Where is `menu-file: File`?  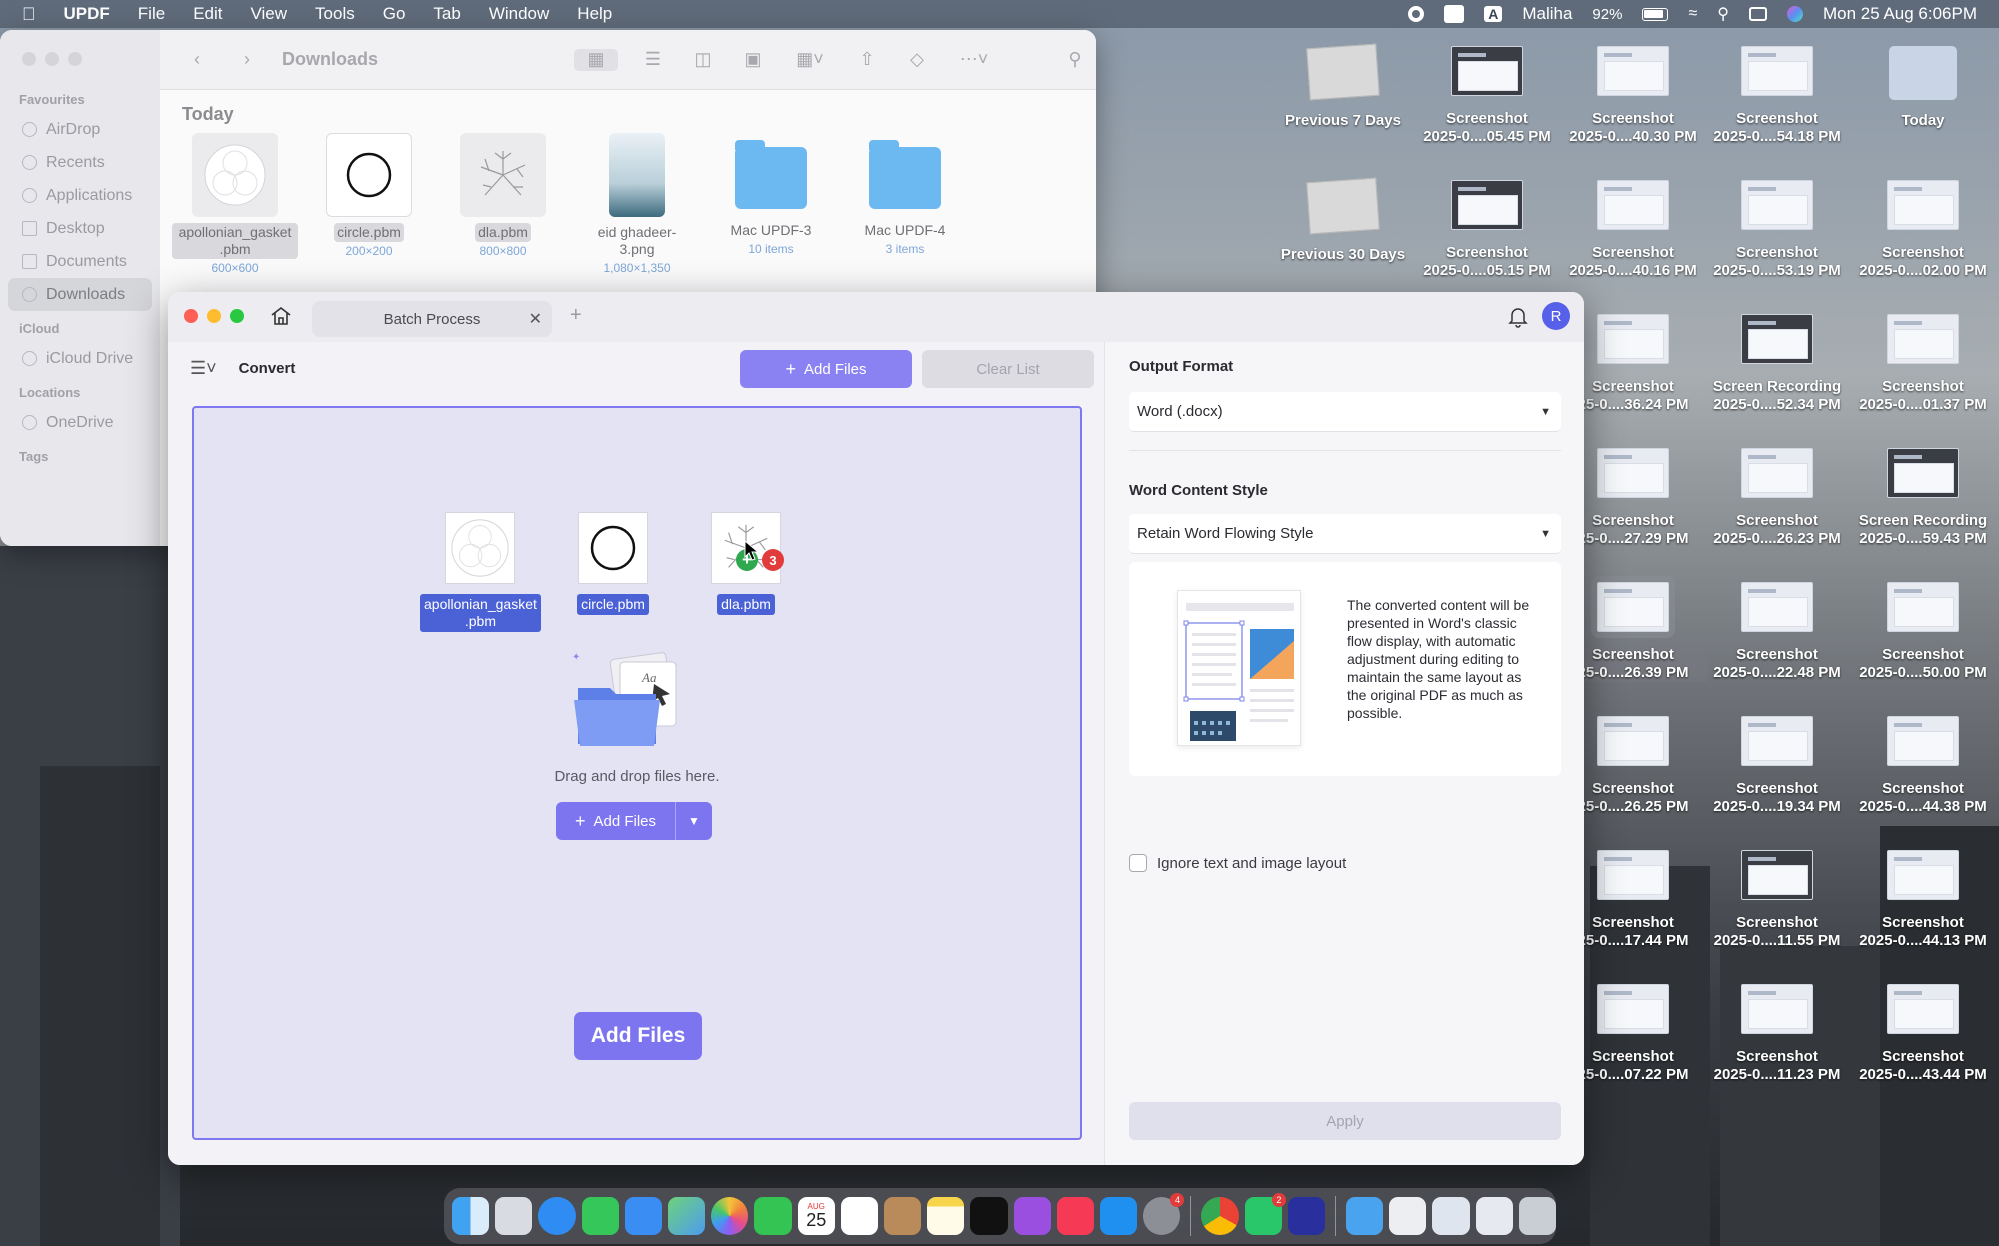
menu-file: File is located at coordinates (151, 14).